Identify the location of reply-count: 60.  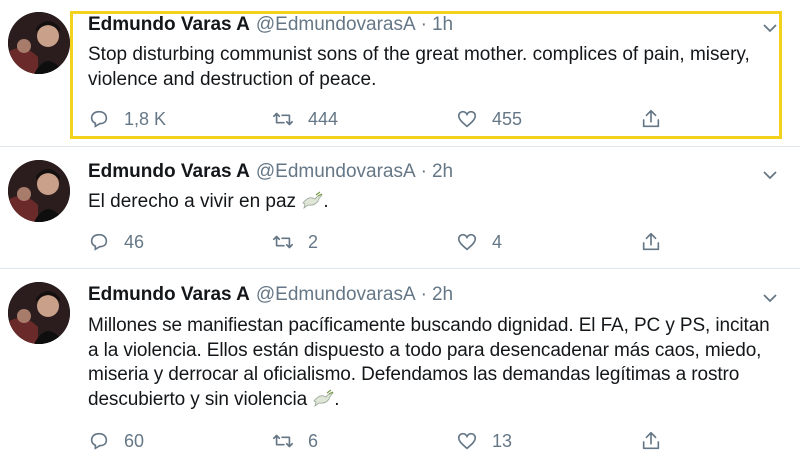
(134, 440).